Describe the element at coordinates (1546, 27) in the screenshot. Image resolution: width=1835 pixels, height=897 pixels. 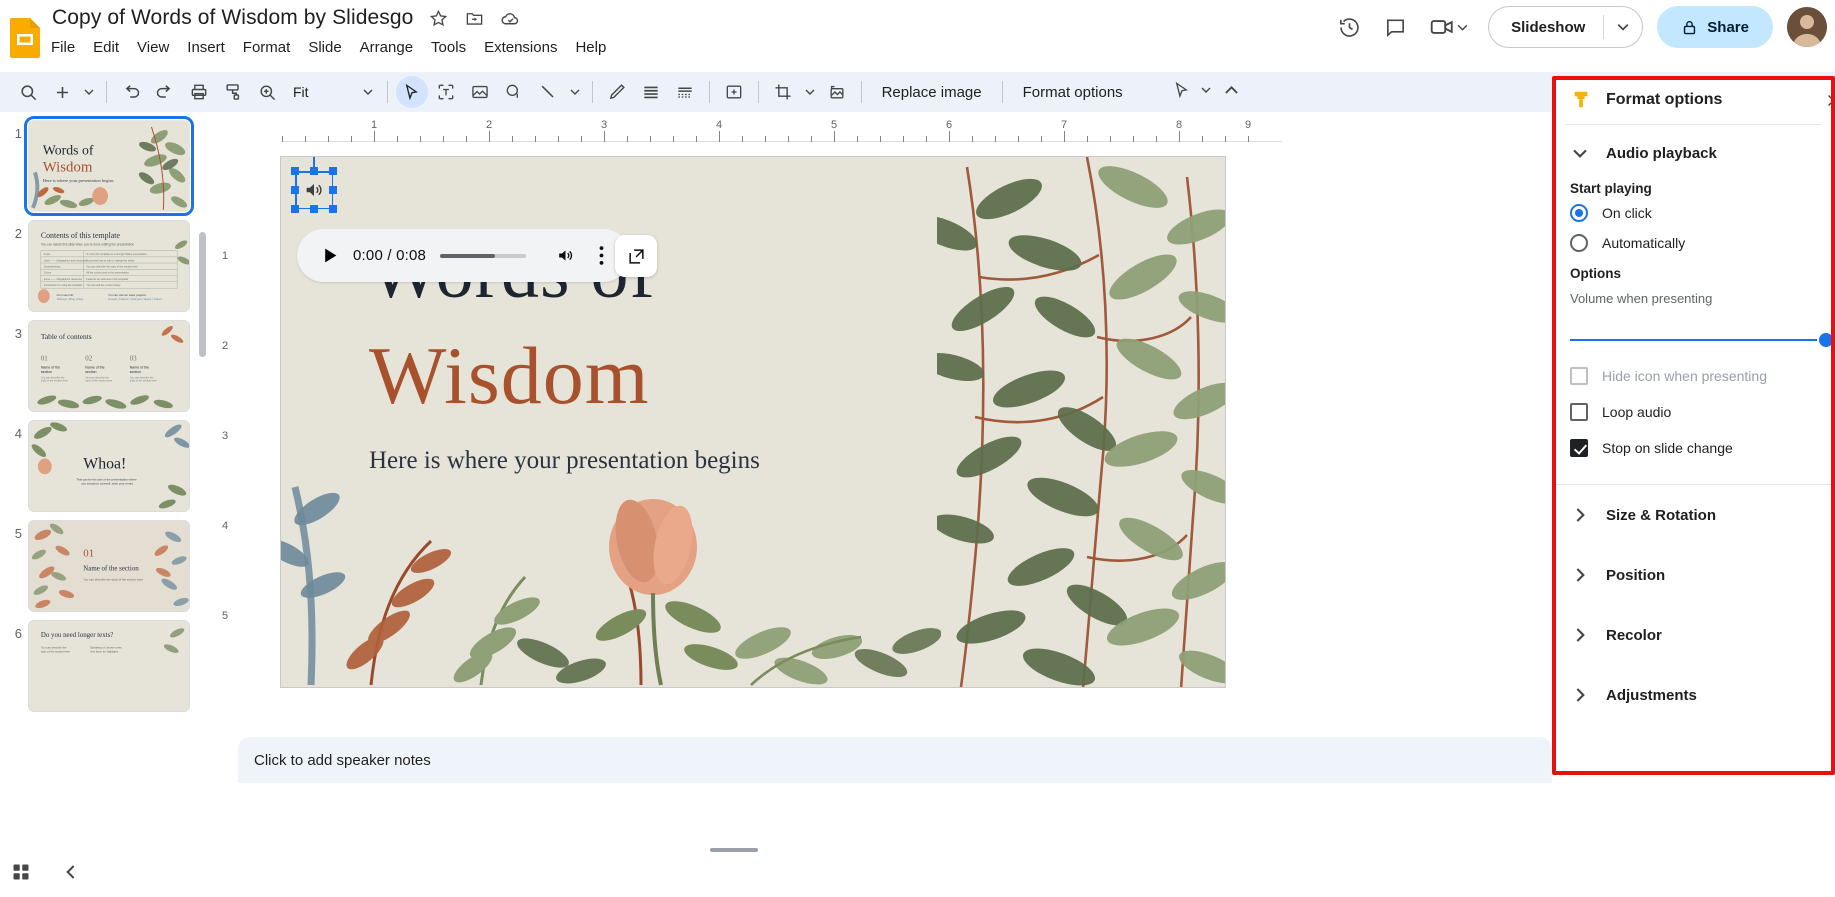
I see `slideshow-button: Slideshow` at that location.